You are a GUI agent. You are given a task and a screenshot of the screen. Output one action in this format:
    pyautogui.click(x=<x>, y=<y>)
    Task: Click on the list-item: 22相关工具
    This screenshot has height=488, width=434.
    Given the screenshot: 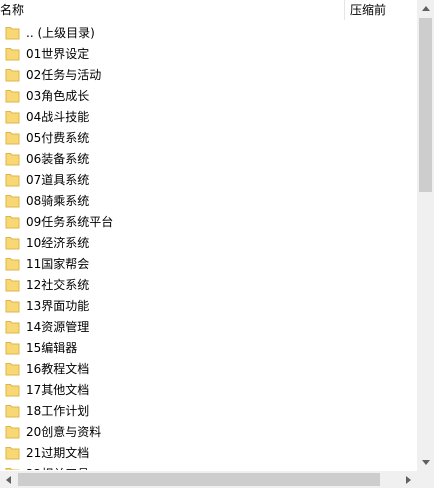 What is the action you would take?
    pyautogui.click(x=208, y=466)
    